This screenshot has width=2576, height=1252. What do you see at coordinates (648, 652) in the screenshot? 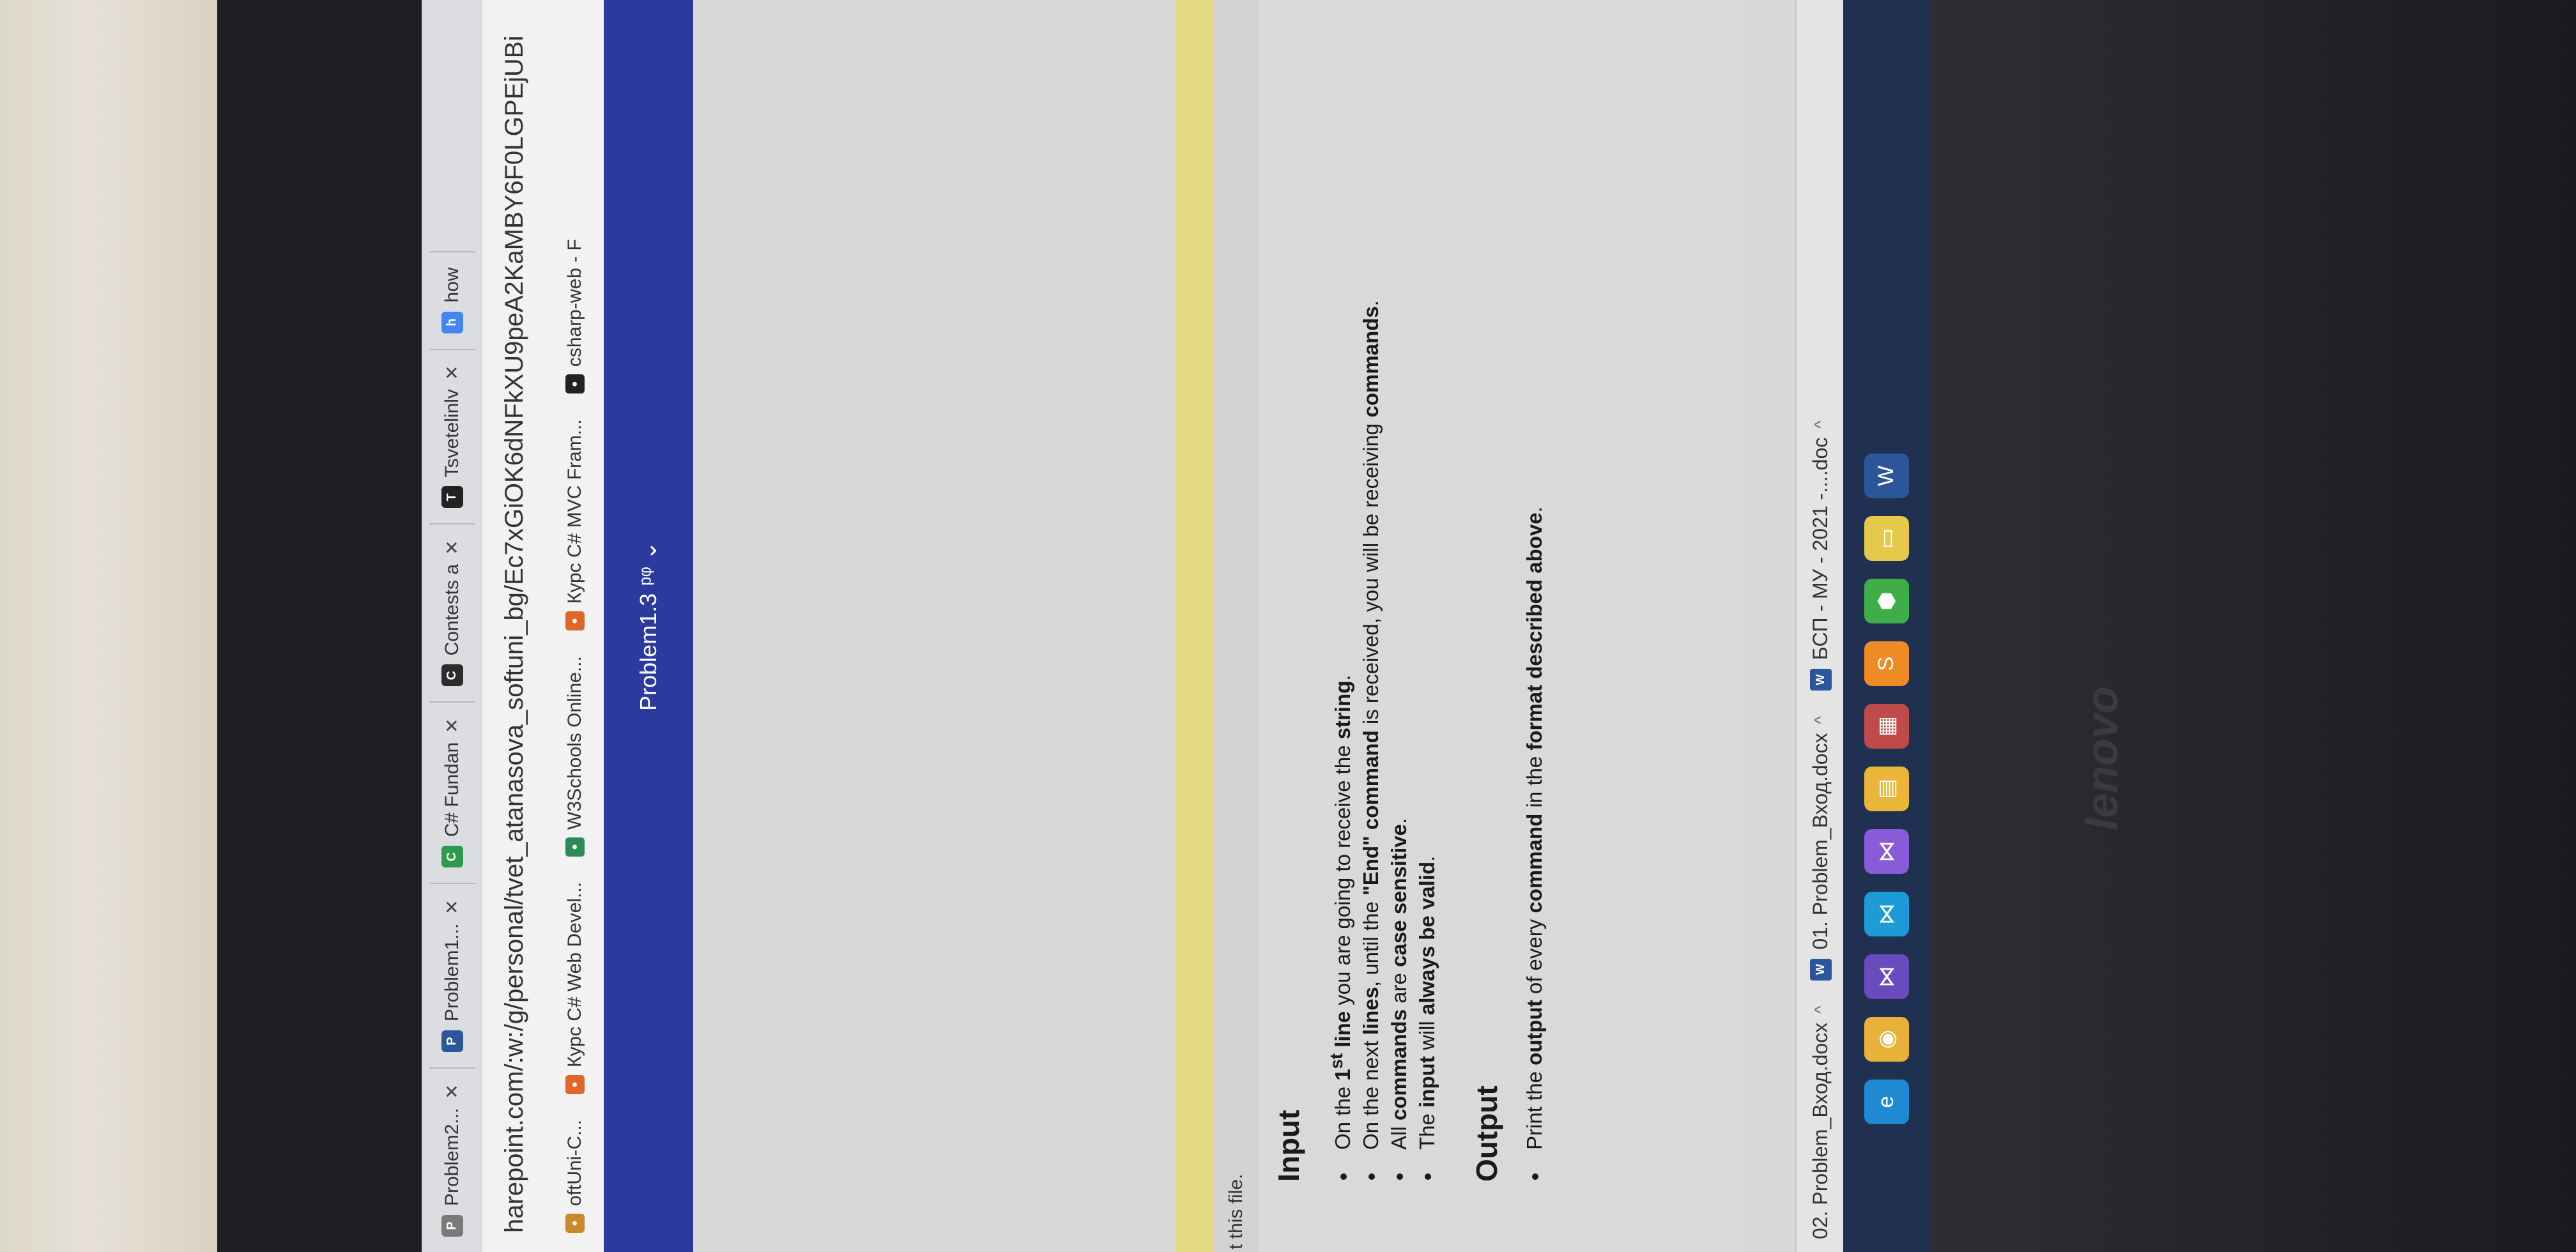
I see `document-title: Problem1.3` at bounding box center [648, 652].